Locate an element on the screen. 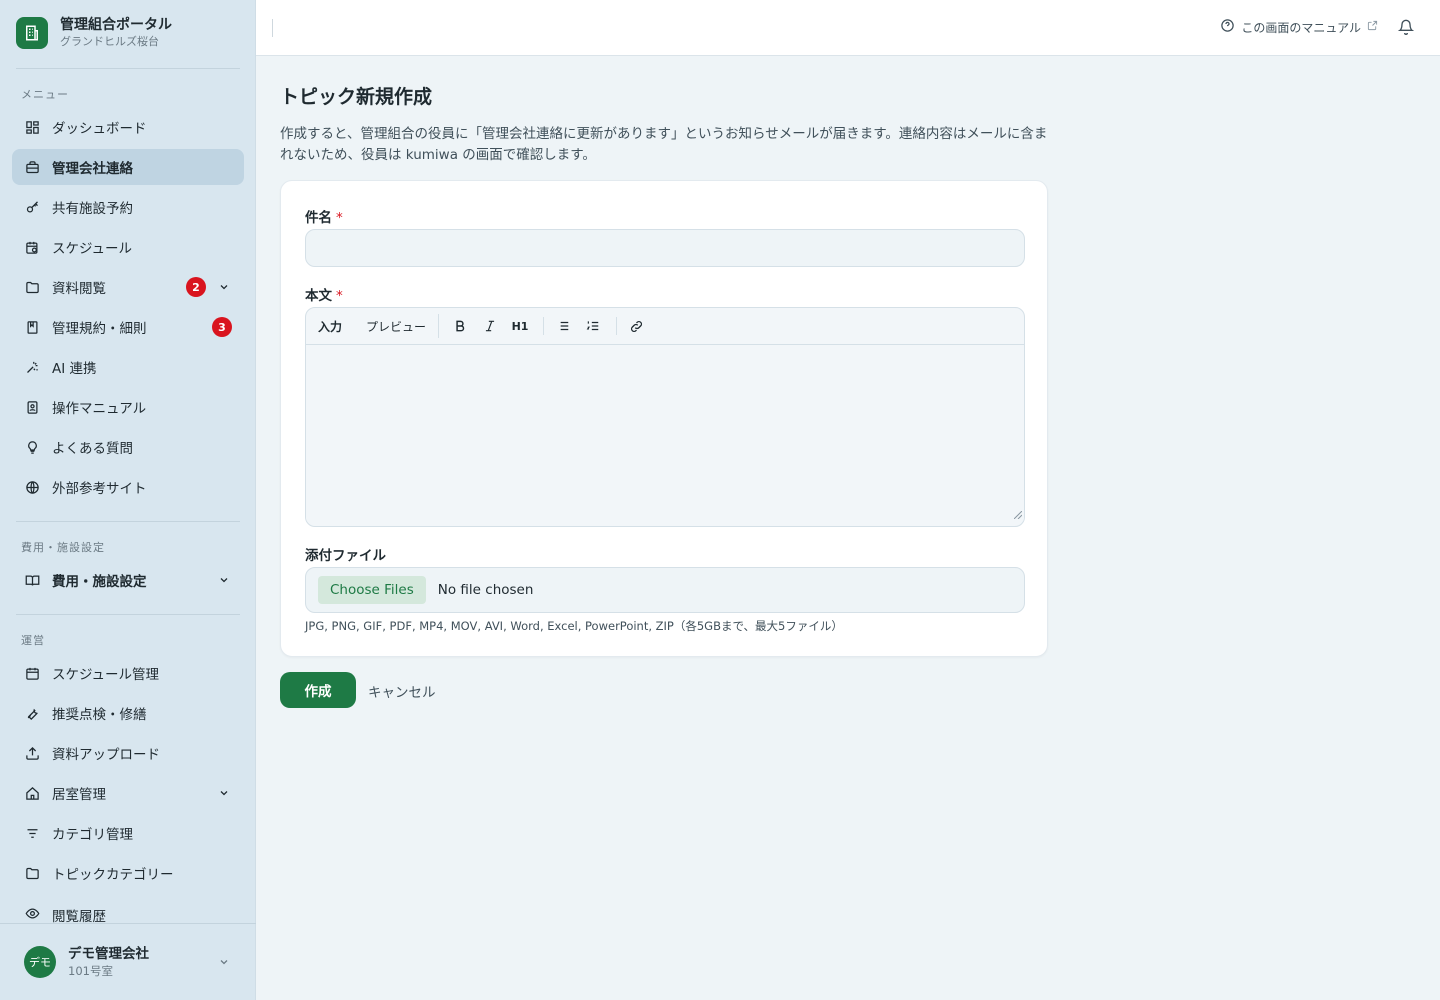 Image resolution: width=1440 pixels, height=1000 pixels. sidebar-item-facility-booking: 共有施設予約 is located at coordinates (128, 207).